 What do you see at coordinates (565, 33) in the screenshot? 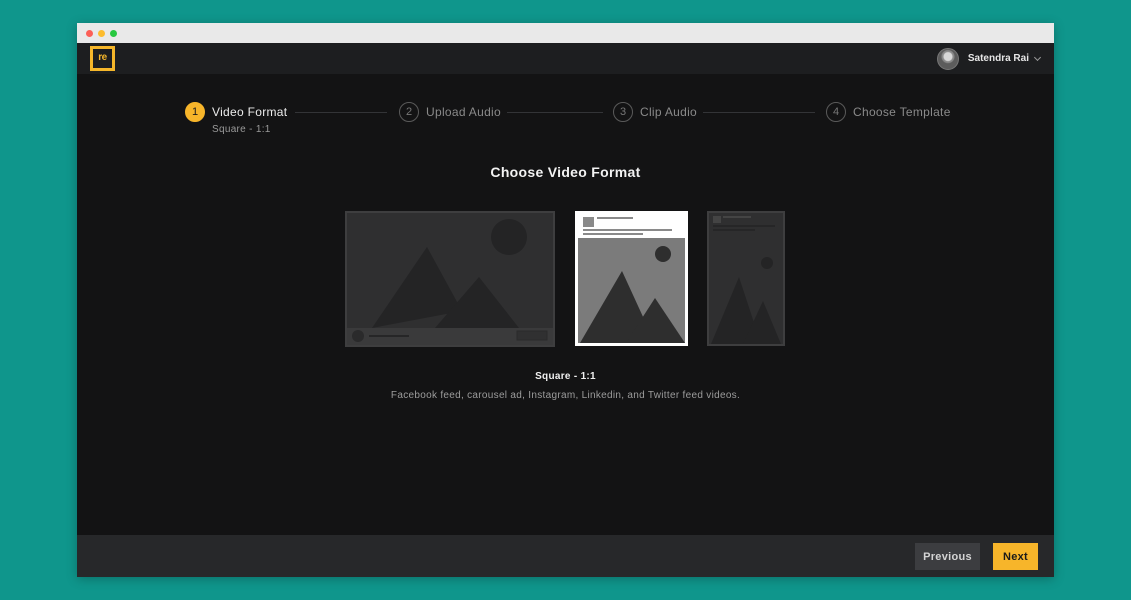
I see `window-titlebar` at bounding box center [565, 33].